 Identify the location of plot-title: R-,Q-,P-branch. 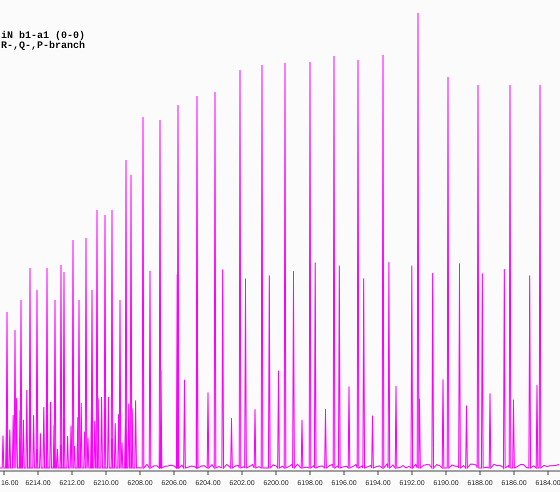
(43, 46).